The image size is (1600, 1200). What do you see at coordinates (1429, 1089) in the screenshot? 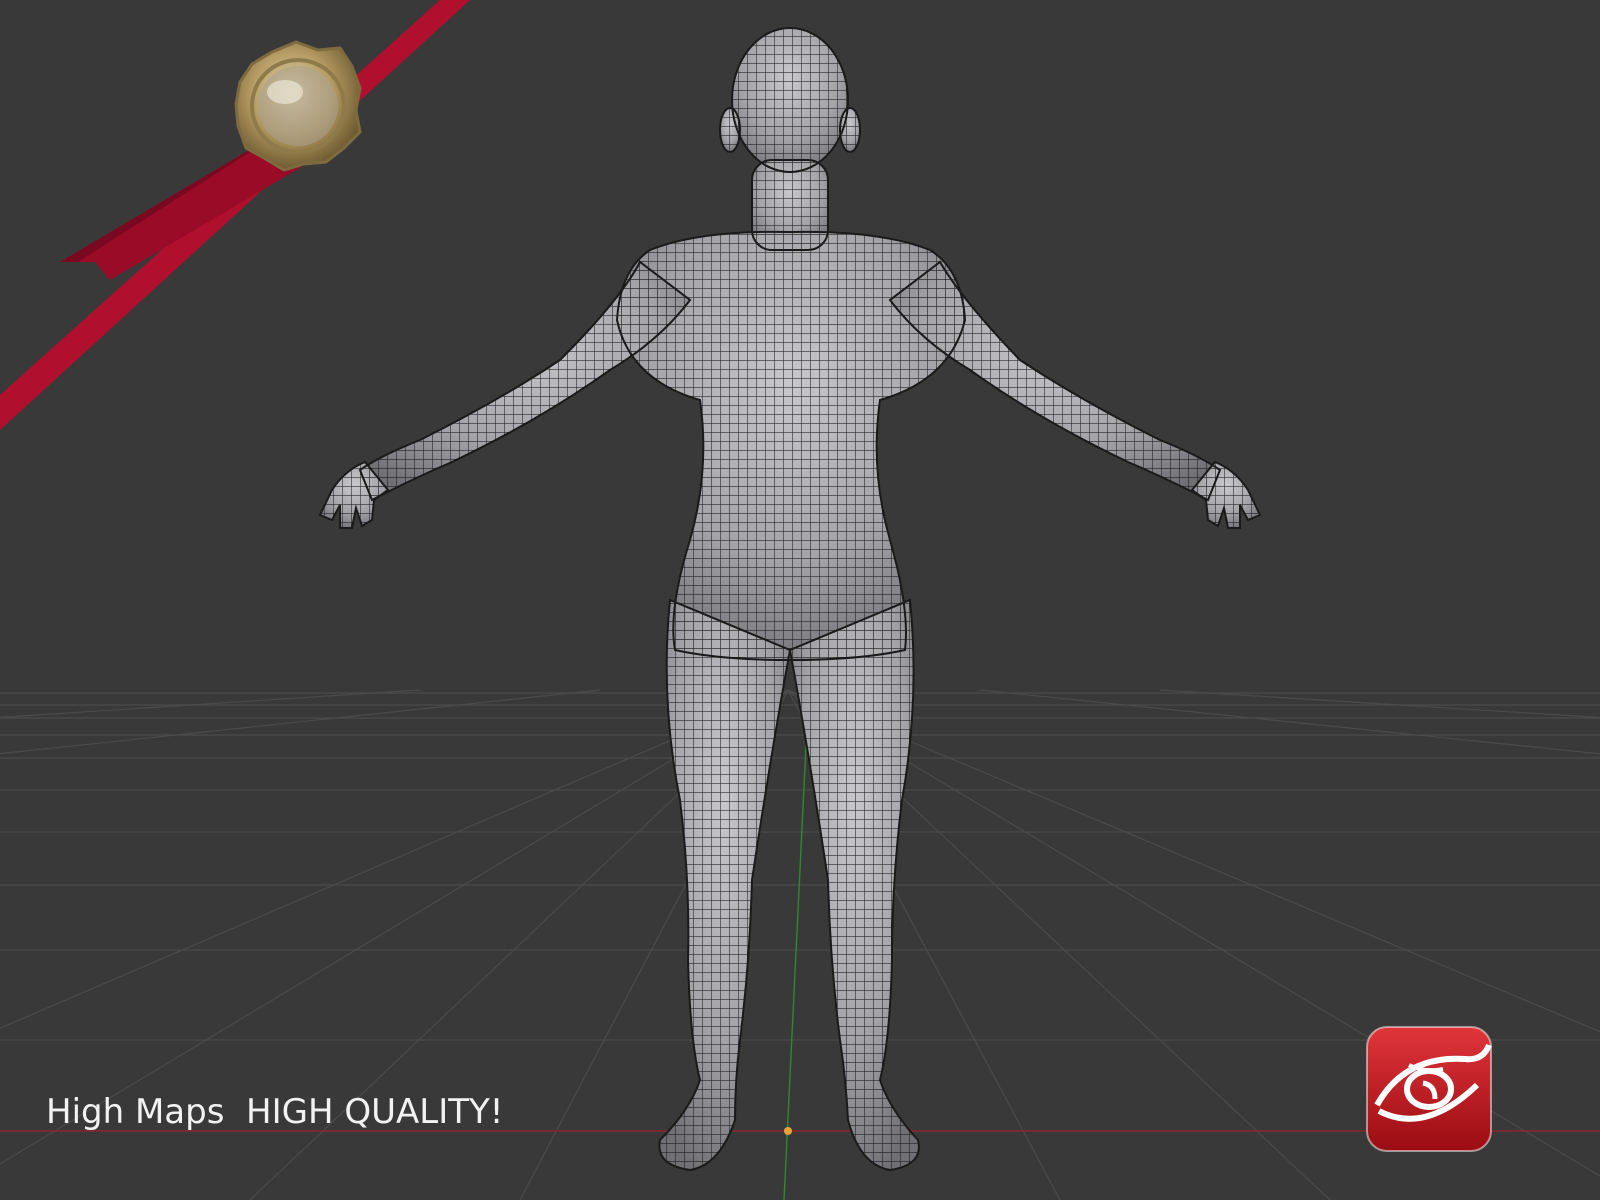
I see `eye-logo-icon` at bounding box center [1429, 1089].